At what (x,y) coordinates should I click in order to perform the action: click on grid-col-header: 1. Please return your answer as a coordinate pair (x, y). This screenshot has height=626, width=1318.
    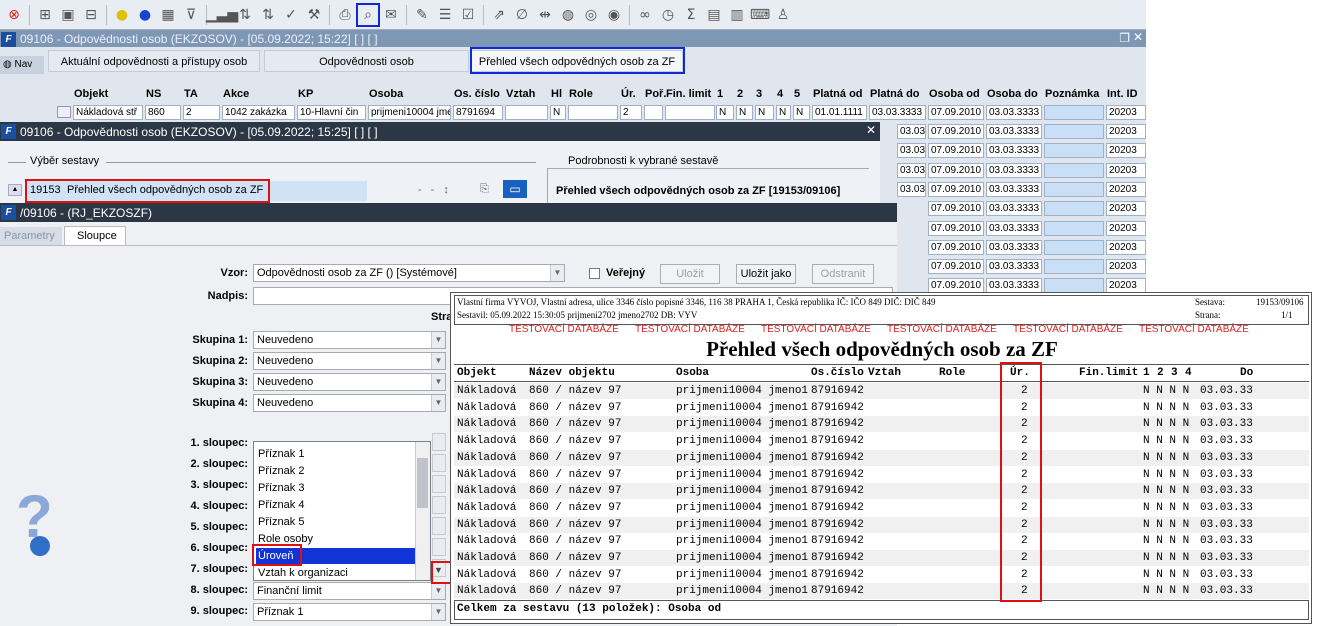
    Looking at the image, I should click on (720, 94).